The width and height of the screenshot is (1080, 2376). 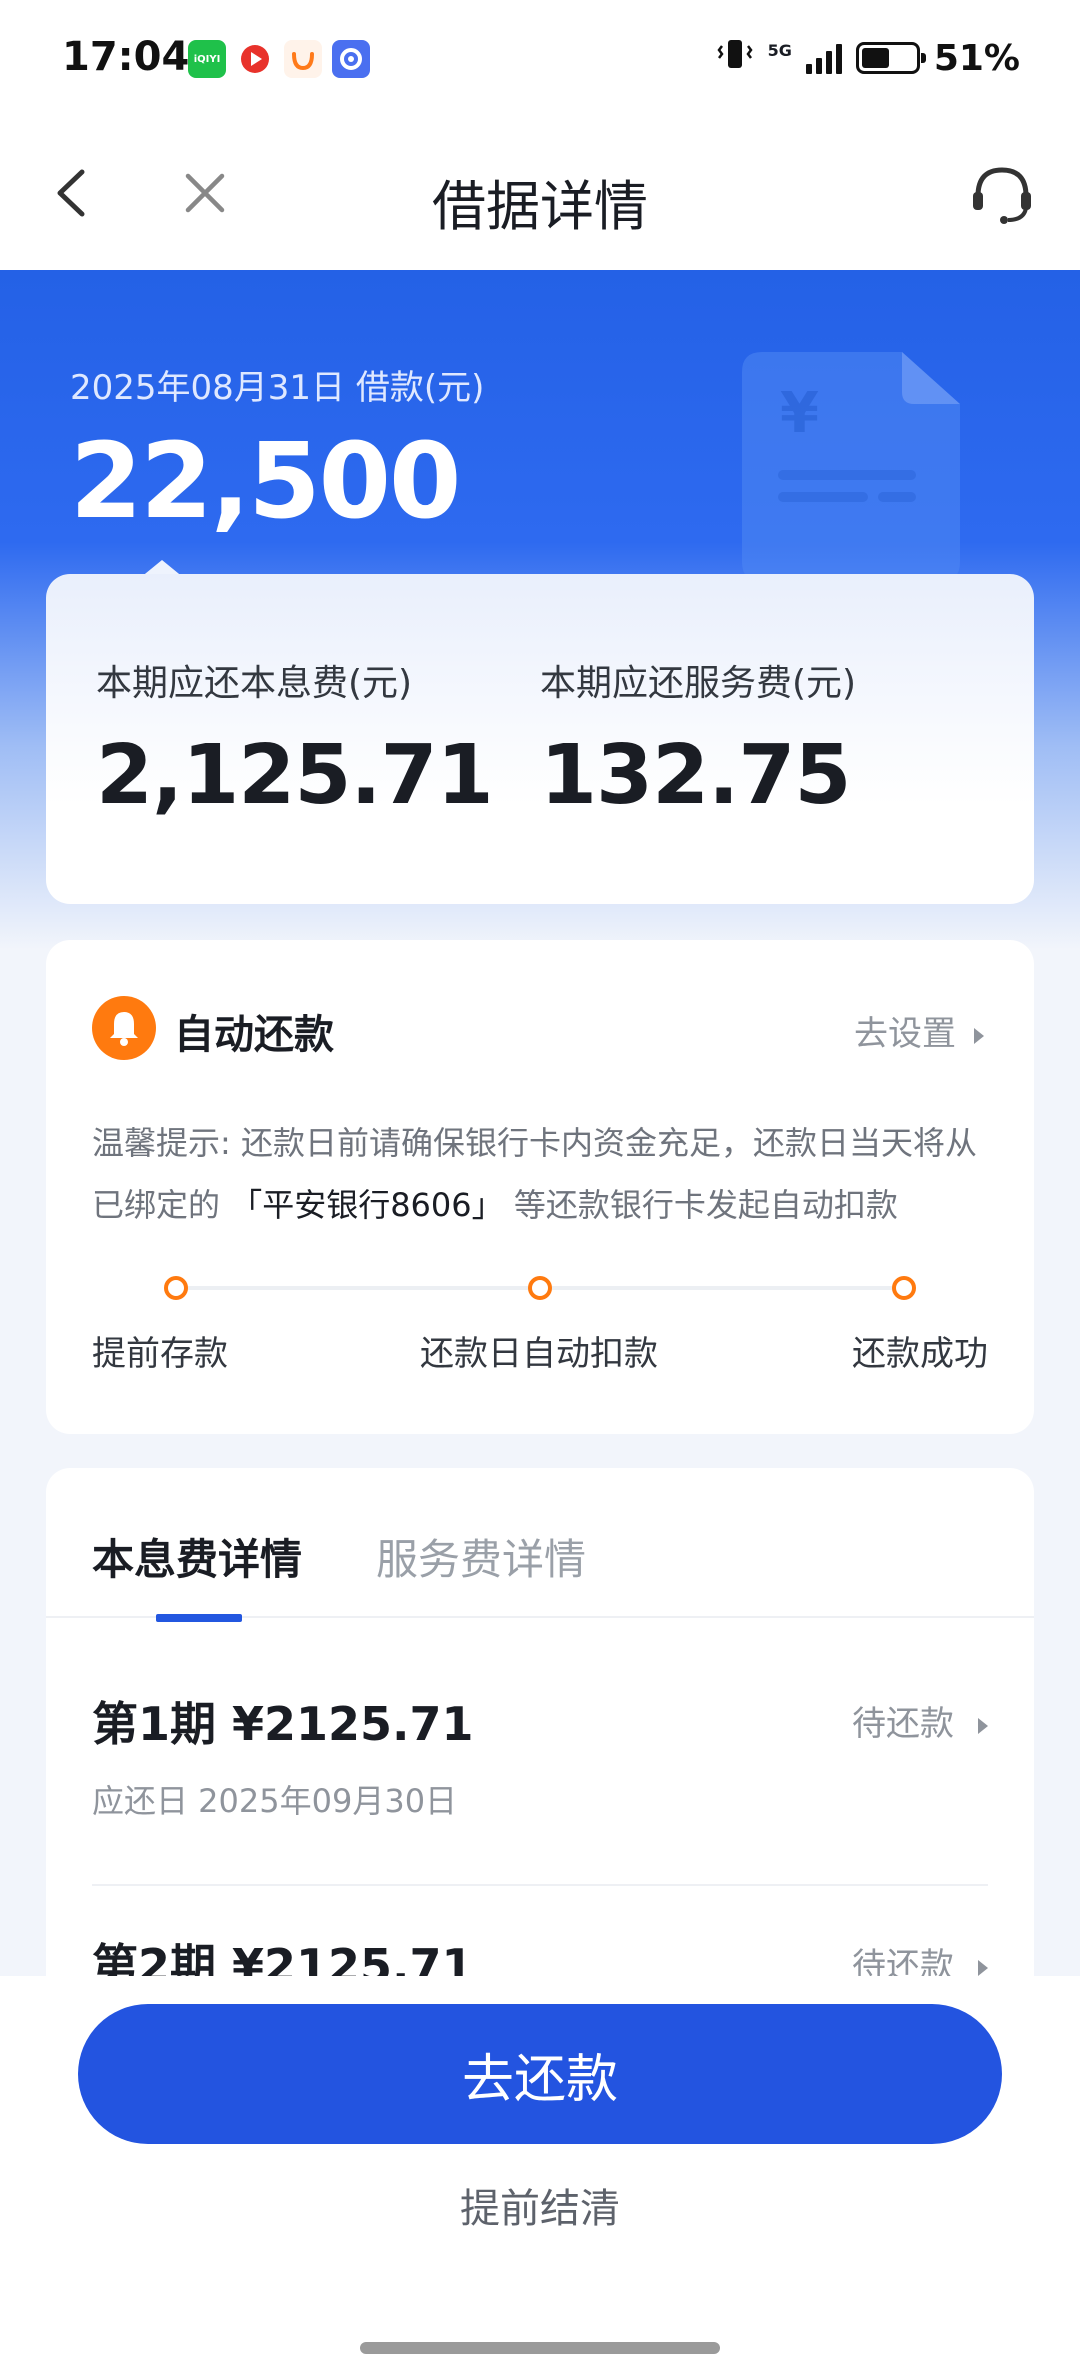 I want to click on installment-status: 待还款, so click(x=920, y=1720).